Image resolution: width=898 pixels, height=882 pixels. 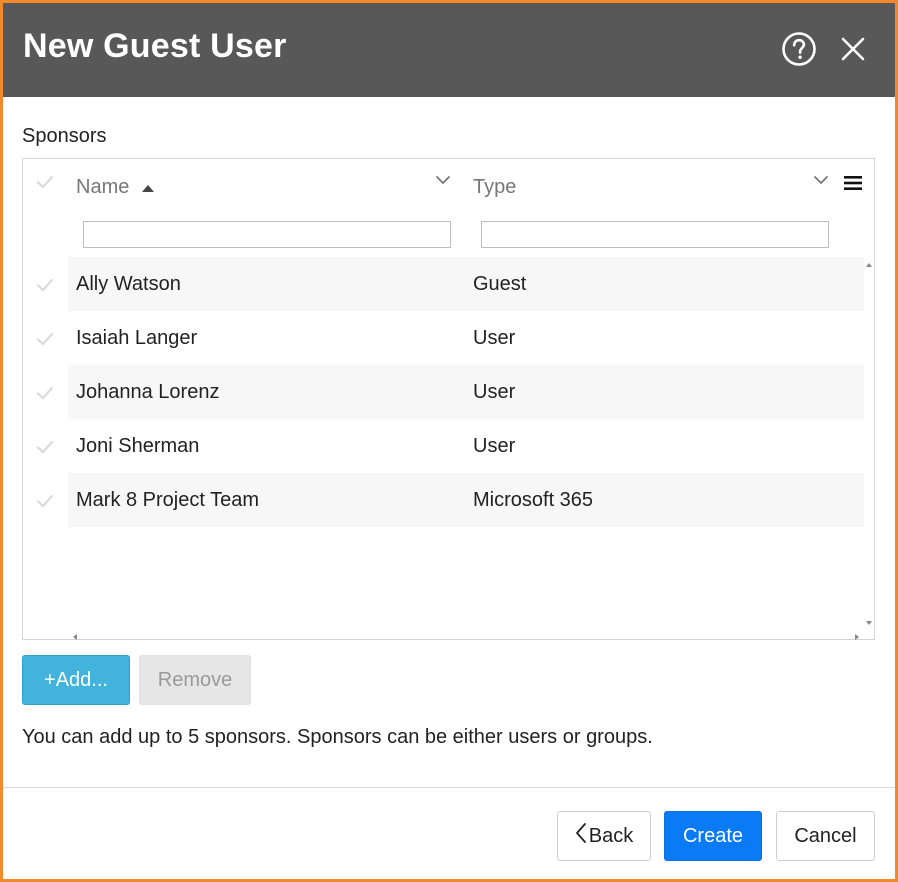 I want to click on scroll-up-arrow-icon, so click(x=869, y=262).